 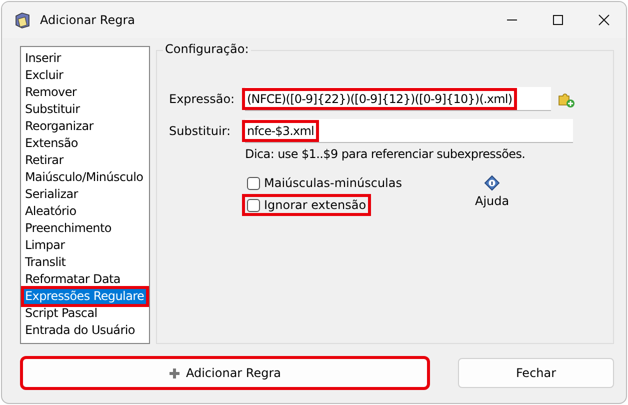 I want to click on rule-list-item: Translit, so click(x=85, y=262).